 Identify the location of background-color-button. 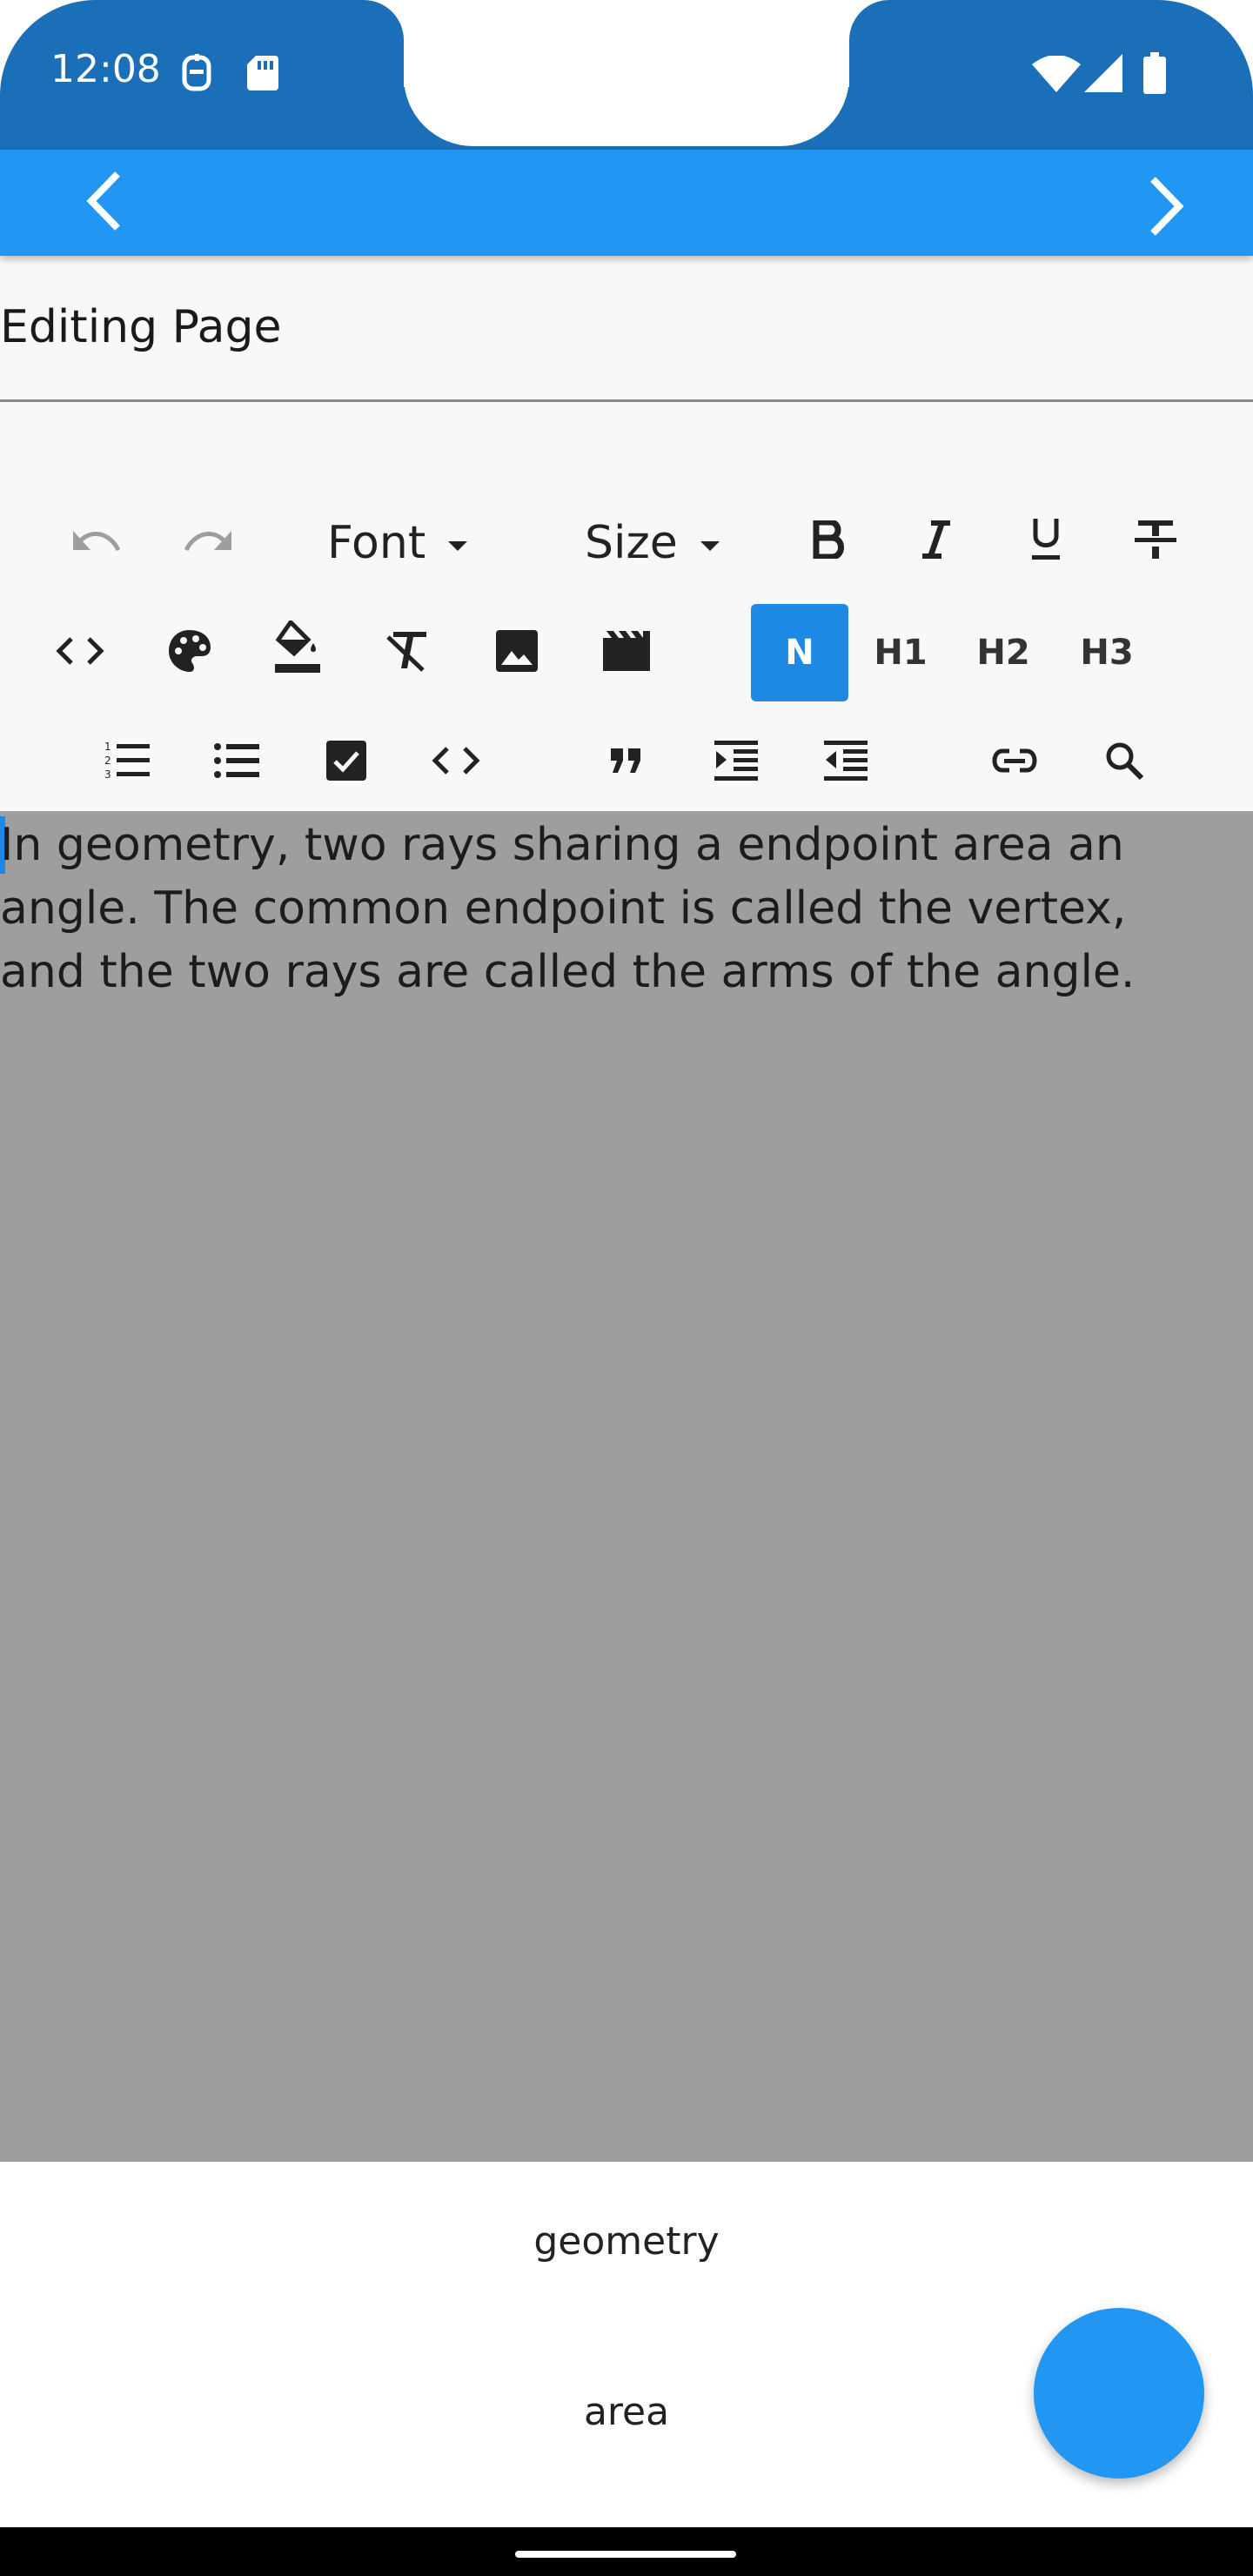
(297, 648).